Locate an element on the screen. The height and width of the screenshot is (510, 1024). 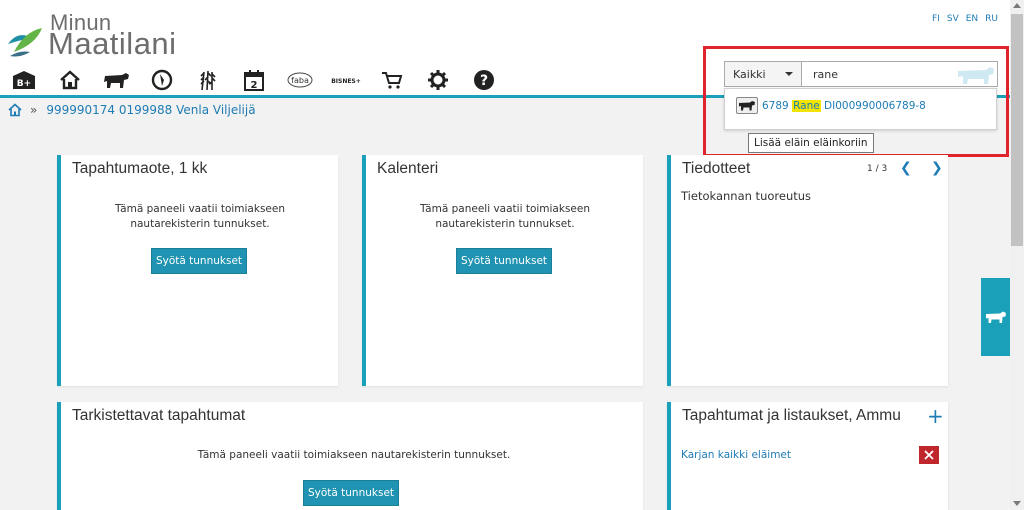
faba-logo: faba is located at coordinates (299, 80).